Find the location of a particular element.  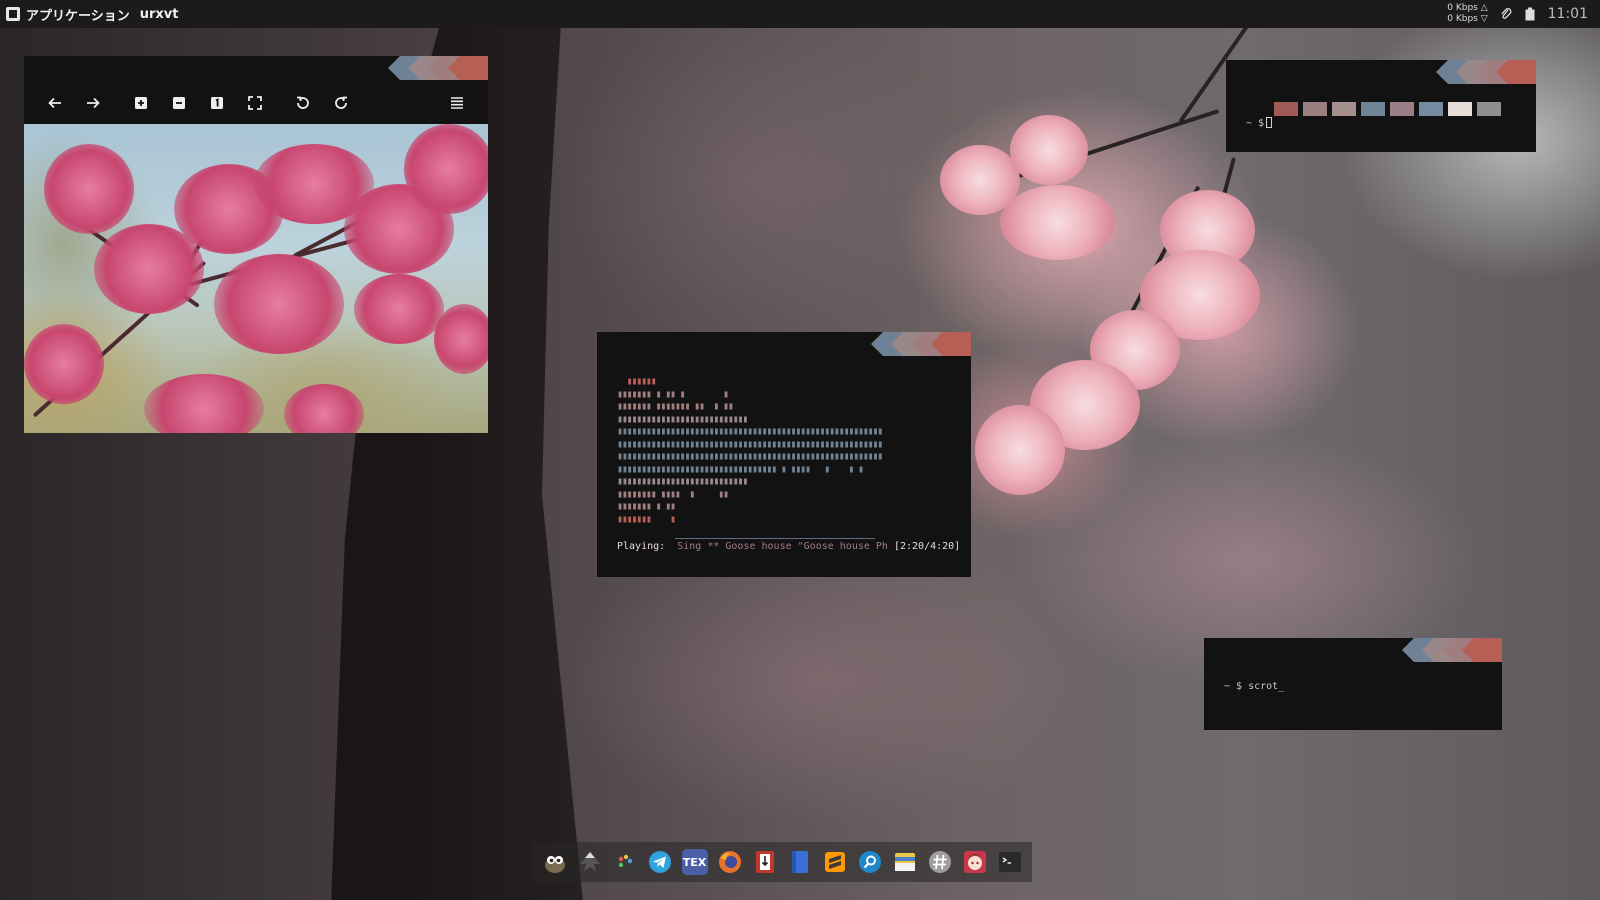

network-upload: 0 Kbps △ is located at coordinates (1467, 8).